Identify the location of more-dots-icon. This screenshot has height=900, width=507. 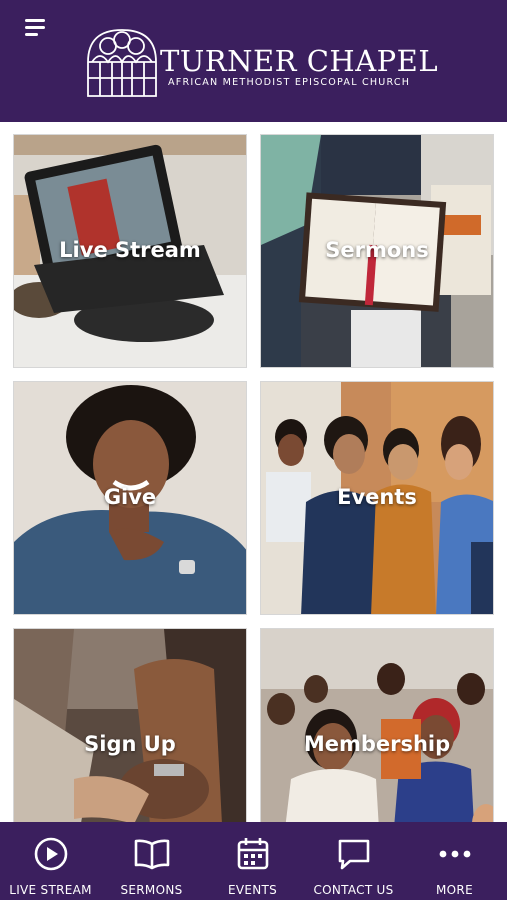
(454, 854).